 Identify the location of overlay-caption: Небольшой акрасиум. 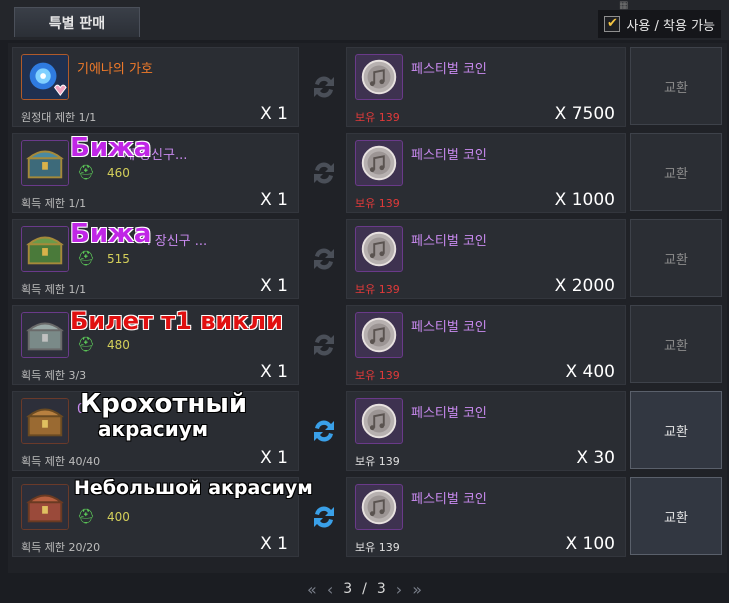
(193, 488).